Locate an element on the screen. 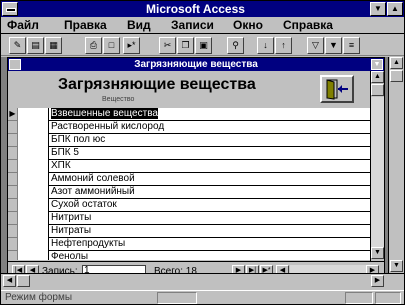 Image resolution: width=405 pixels, height=305 pixels. scroll-track is located at coordinates (377, 172).